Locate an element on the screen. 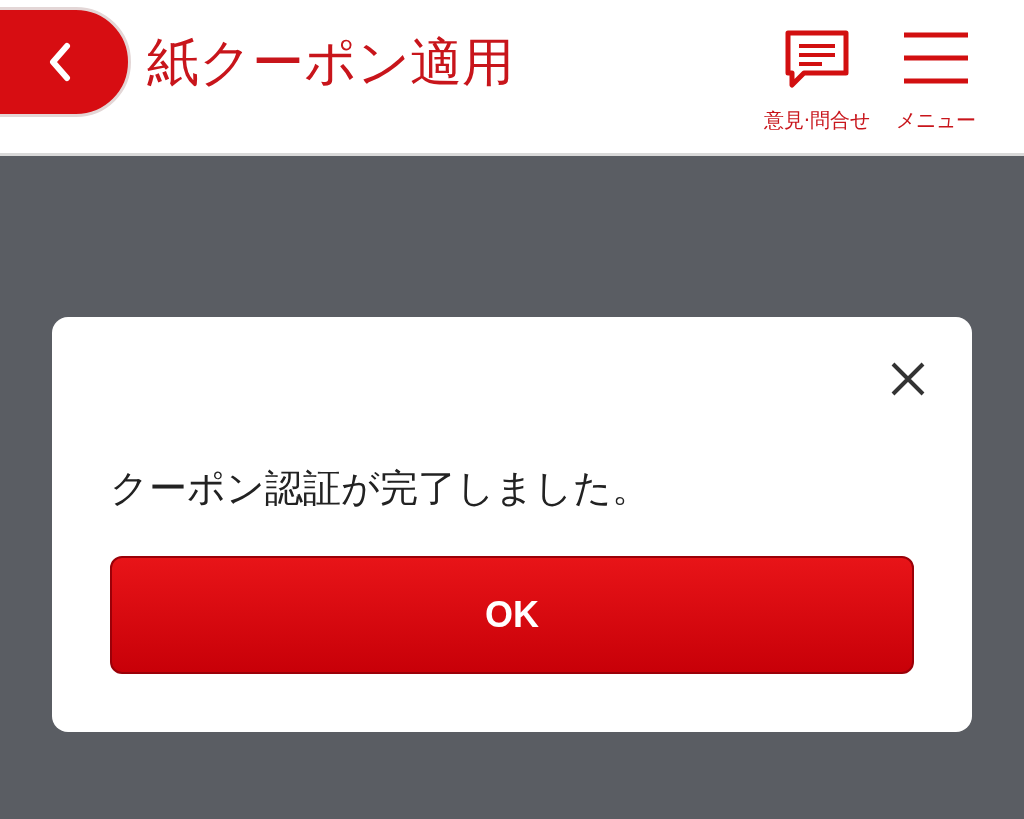 Image resolution: width=1024 pixels, height=819 pixels. feedback-button: 意見·問合せ is located at coordinates (816, 81).